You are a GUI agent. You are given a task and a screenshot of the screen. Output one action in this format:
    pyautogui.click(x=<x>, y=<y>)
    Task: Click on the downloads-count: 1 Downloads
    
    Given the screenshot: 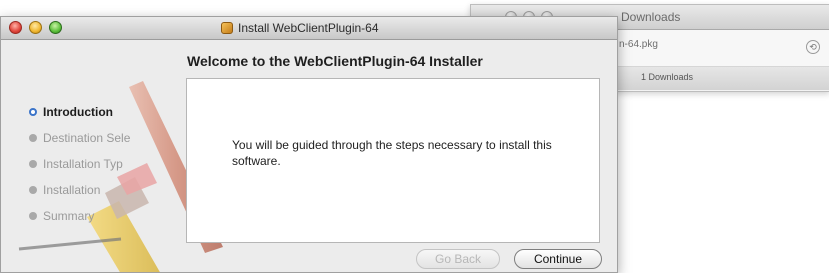 What is the action you would take?
    pyautogui.click(x=667, y=77)
    